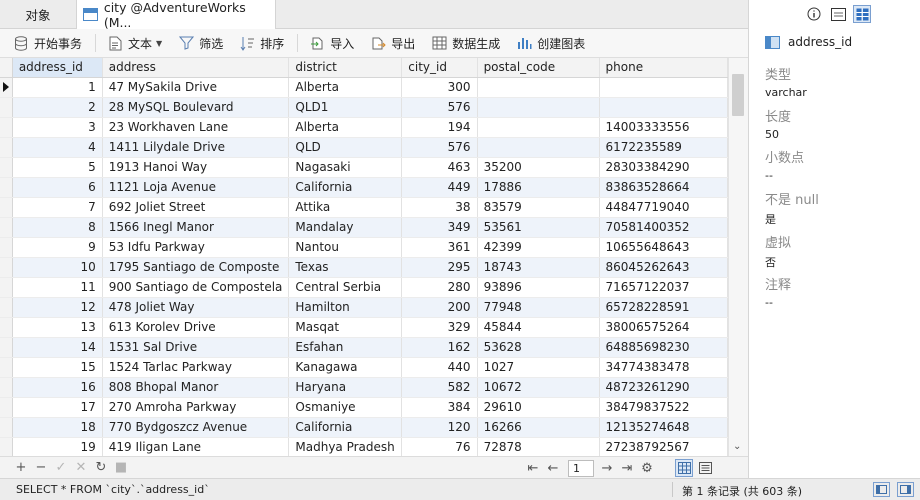 The image size is (920, 500). What do you see at coordinates (663, 367) in the screenshot?
I see `grid-cell-phone: 34774383478` at bounding box center [663, 367].